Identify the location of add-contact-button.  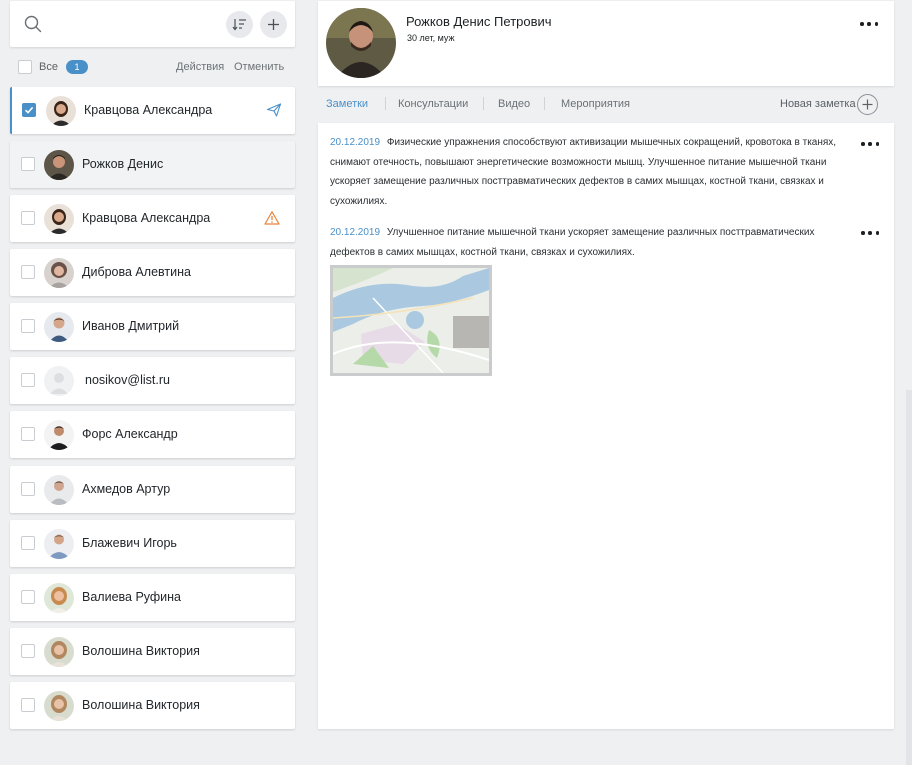
(273, 24).